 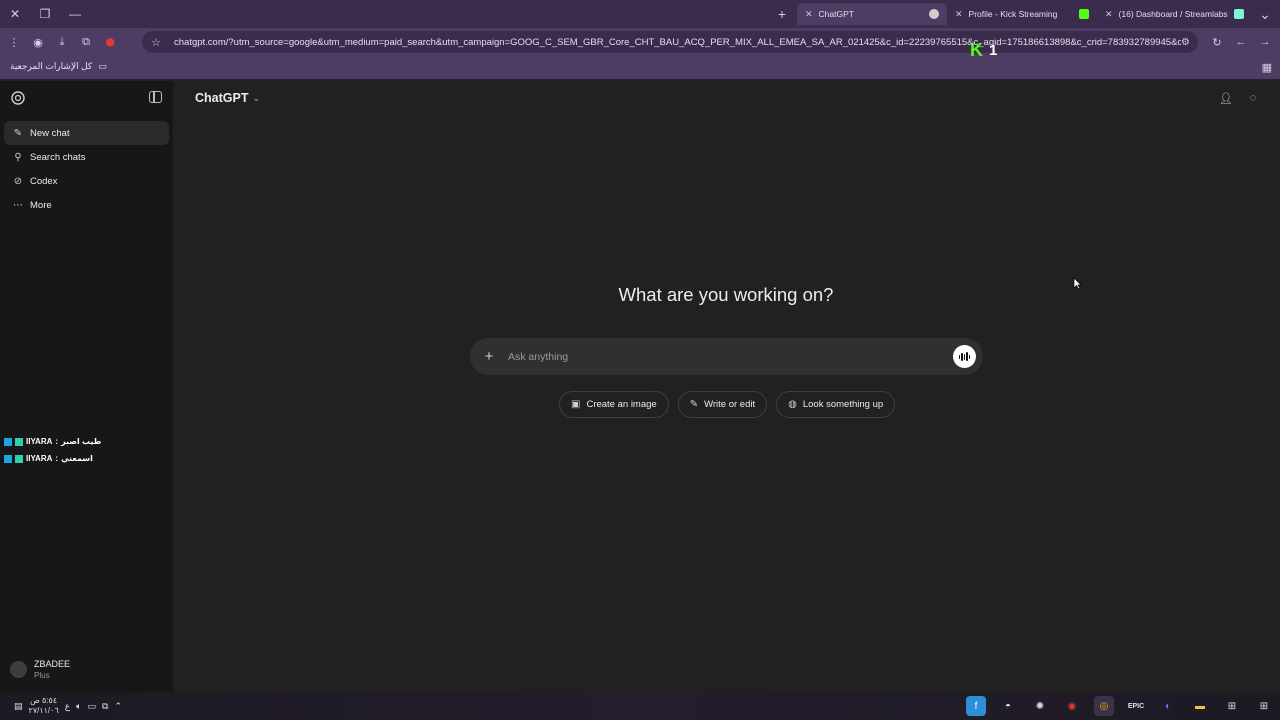 What do you see at coordinates (155, 97) in the screenshot?
I see `sidebar-toggle-icon` at bounding box center [155, 97].